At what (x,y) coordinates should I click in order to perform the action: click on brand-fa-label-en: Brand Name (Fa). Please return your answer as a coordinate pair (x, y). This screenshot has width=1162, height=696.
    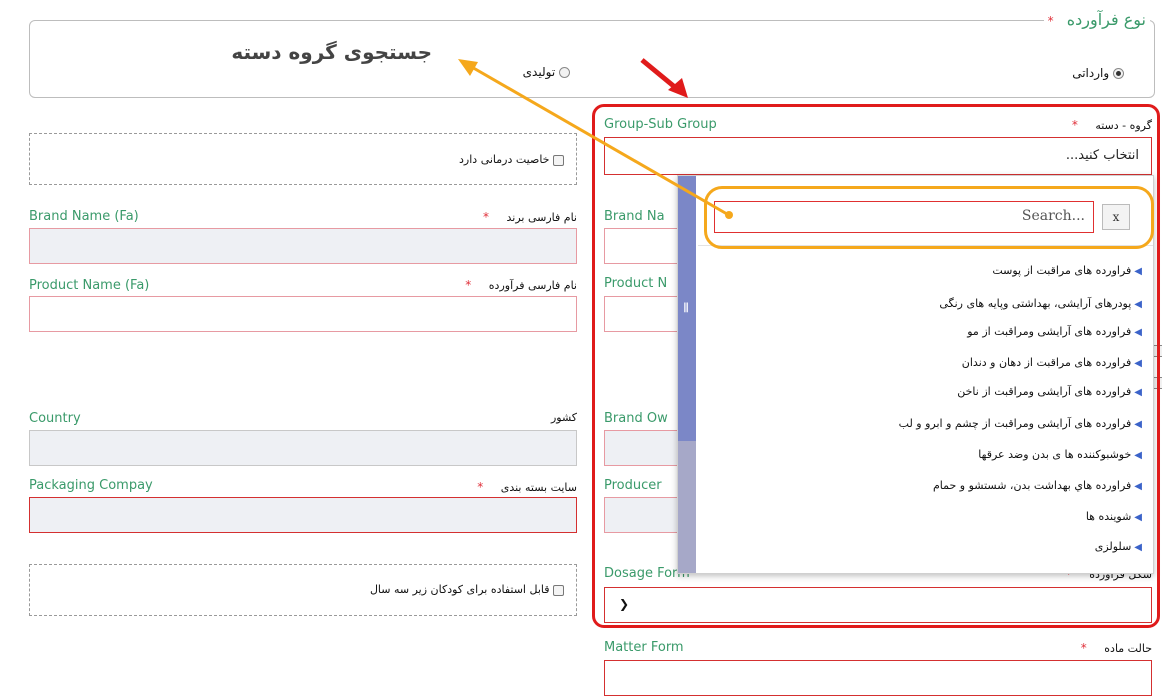
    Looking at the image, I should click on (84, 216).